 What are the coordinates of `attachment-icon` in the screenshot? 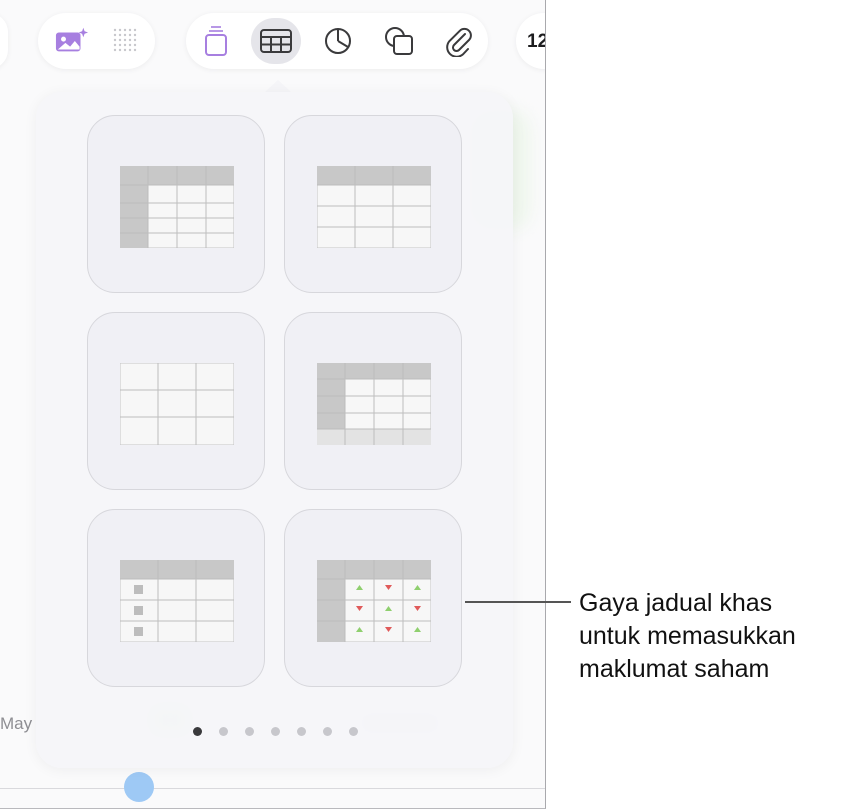 It's located at (459, 41).